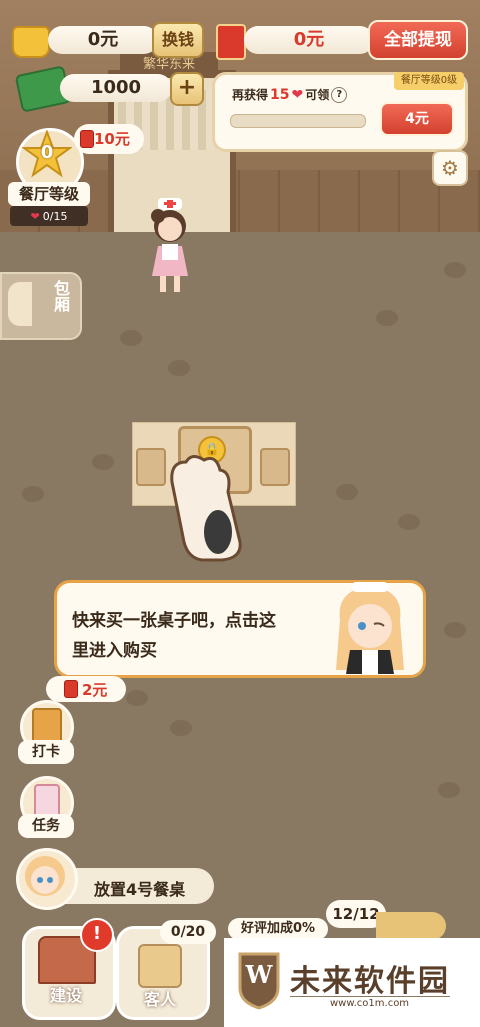  Describe the element at coordinates (174, 621) in the screenshot. I see `tutorial-line-1: 快来买一张桌子吧，点击这` at that location.